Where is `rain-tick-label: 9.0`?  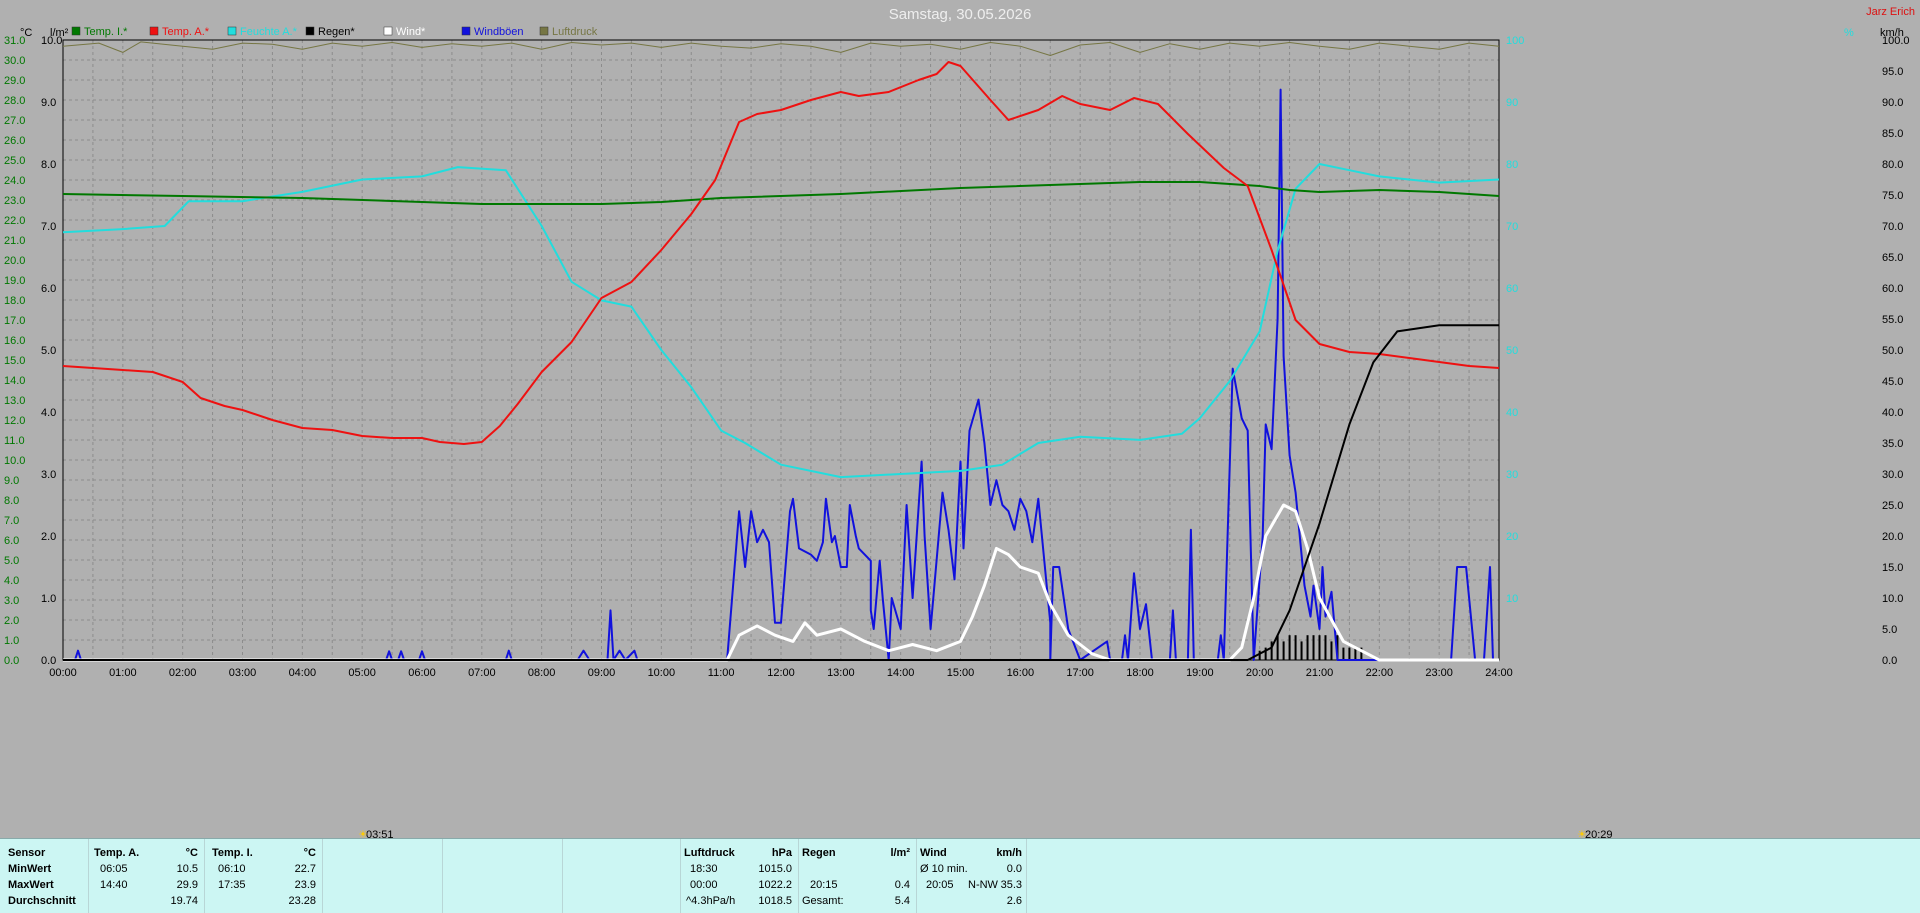
rain-tick-label: 9.0 is located at coordinates (48, 103).